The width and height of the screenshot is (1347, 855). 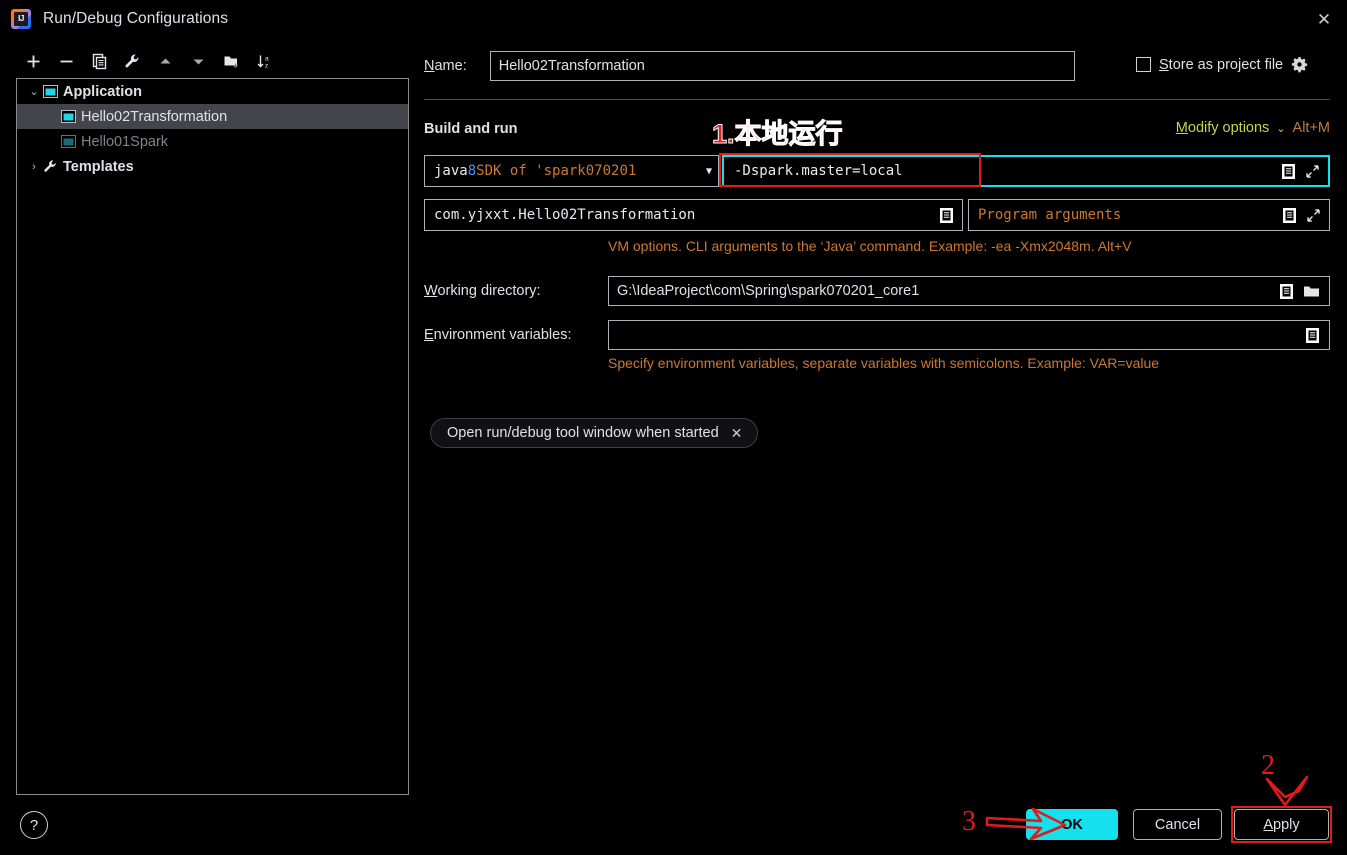 I want to click on svg-text: a, so click(x=267, y=58).